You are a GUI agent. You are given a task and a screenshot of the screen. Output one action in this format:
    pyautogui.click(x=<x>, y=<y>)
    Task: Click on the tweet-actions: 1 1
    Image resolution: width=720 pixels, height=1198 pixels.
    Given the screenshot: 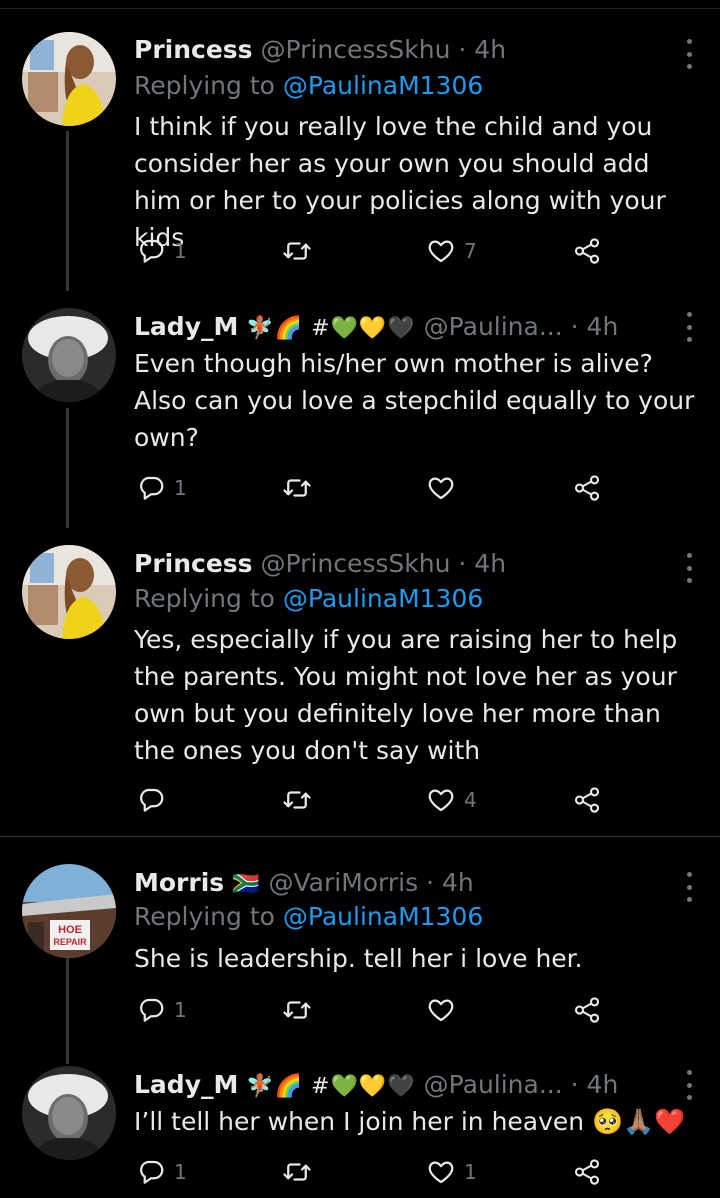 What is the action you would take?
    pyautogui.click(x=374, y=1172)
    